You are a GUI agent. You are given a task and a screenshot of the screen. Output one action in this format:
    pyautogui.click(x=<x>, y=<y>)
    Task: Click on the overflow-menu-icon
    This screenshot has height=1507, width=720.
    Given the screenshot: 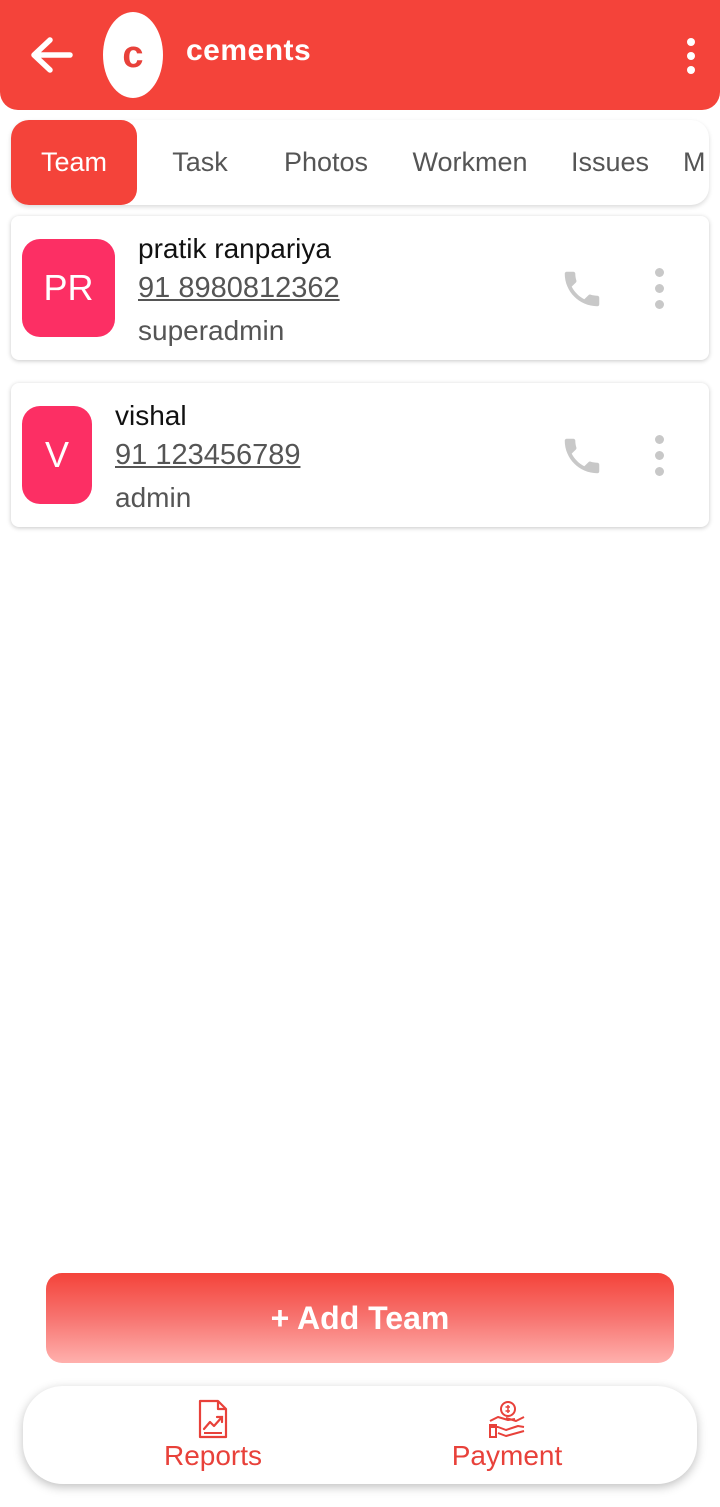 What is the action you would take?
    pyautogui.click(x=691, y=56)
    